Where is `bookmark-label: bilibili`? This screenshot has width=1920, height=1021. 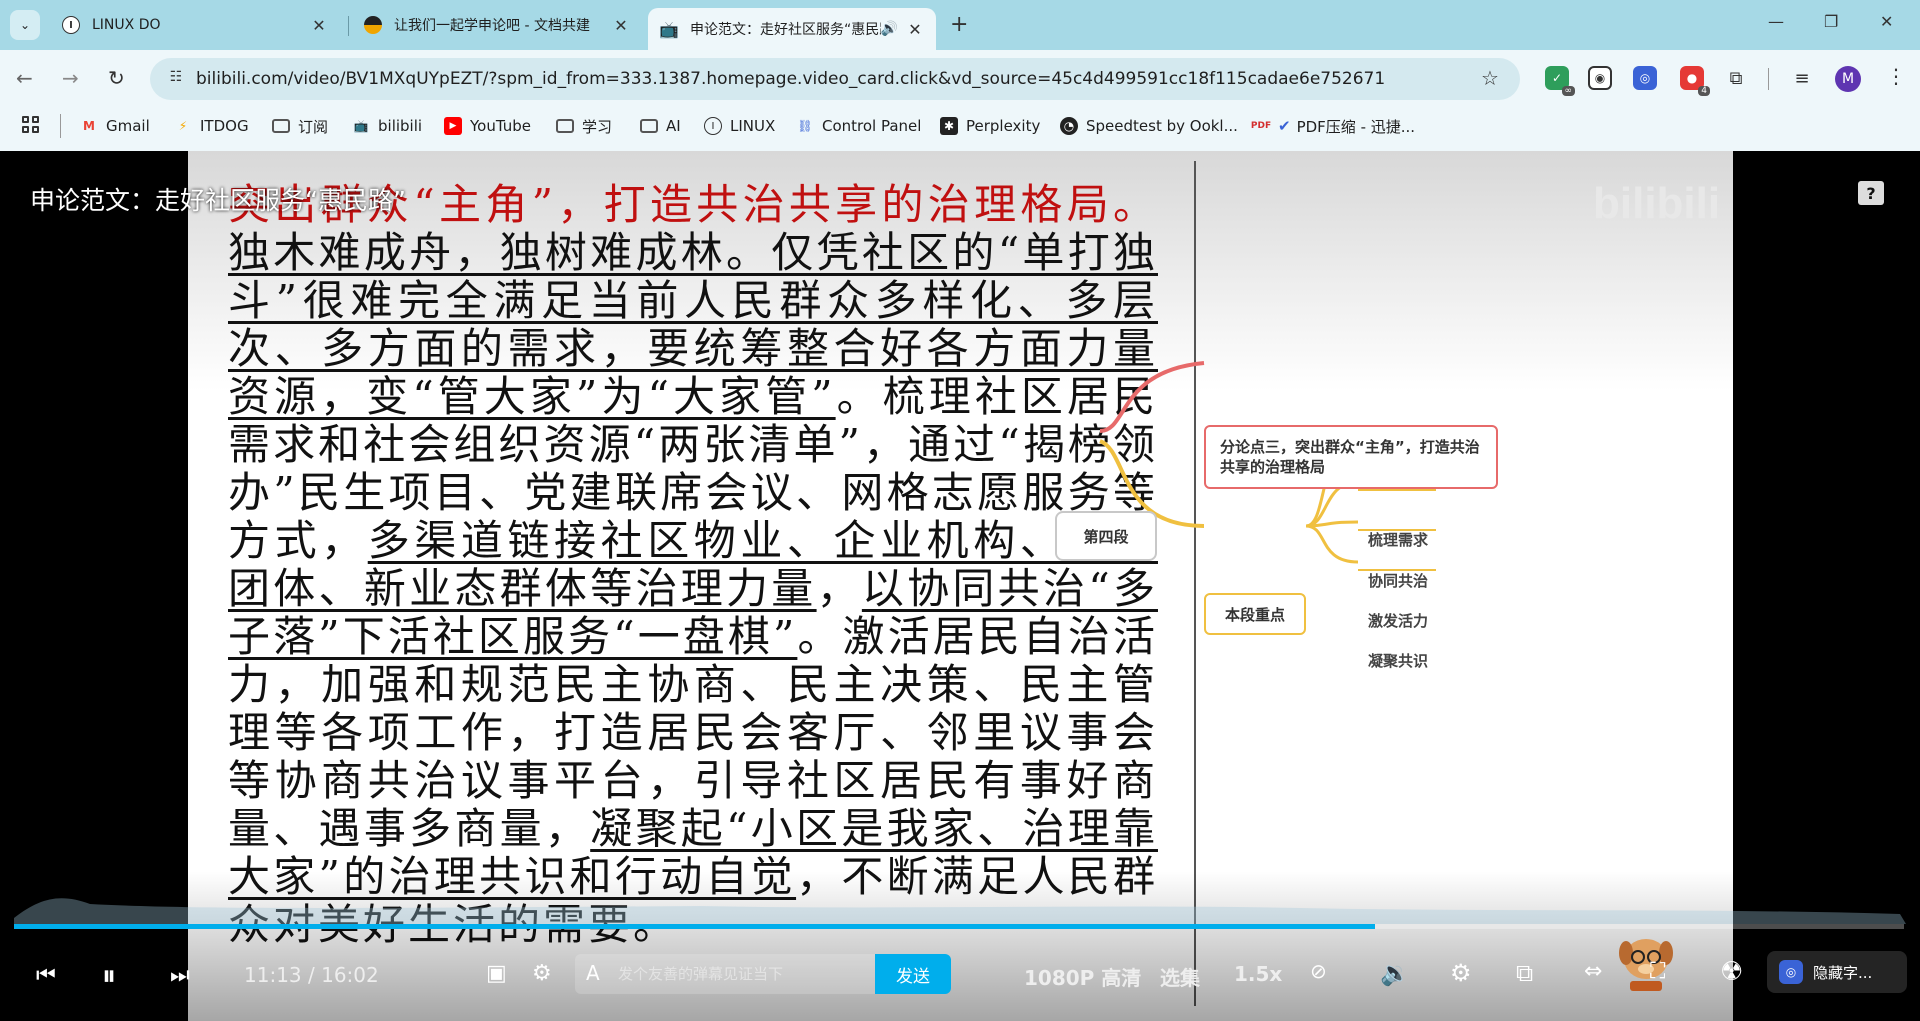
bookmark-label: bilibili is located at coordinates (400, 126).